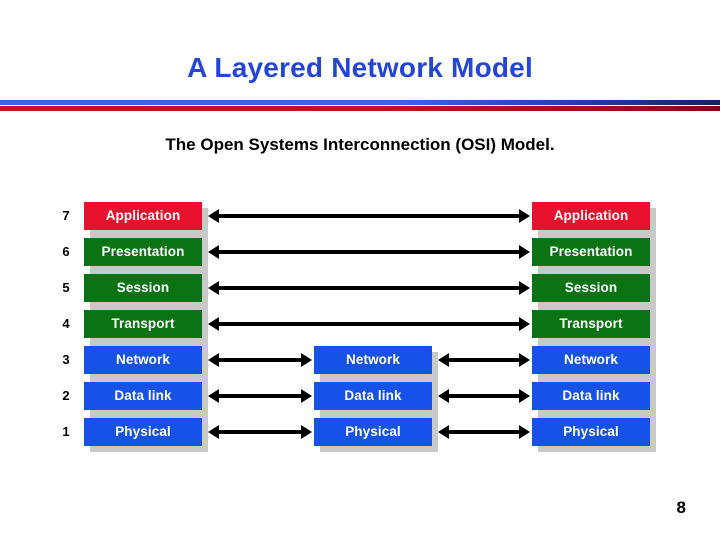  I want to click on hop-arrow-left-physical, so click(260, 432).